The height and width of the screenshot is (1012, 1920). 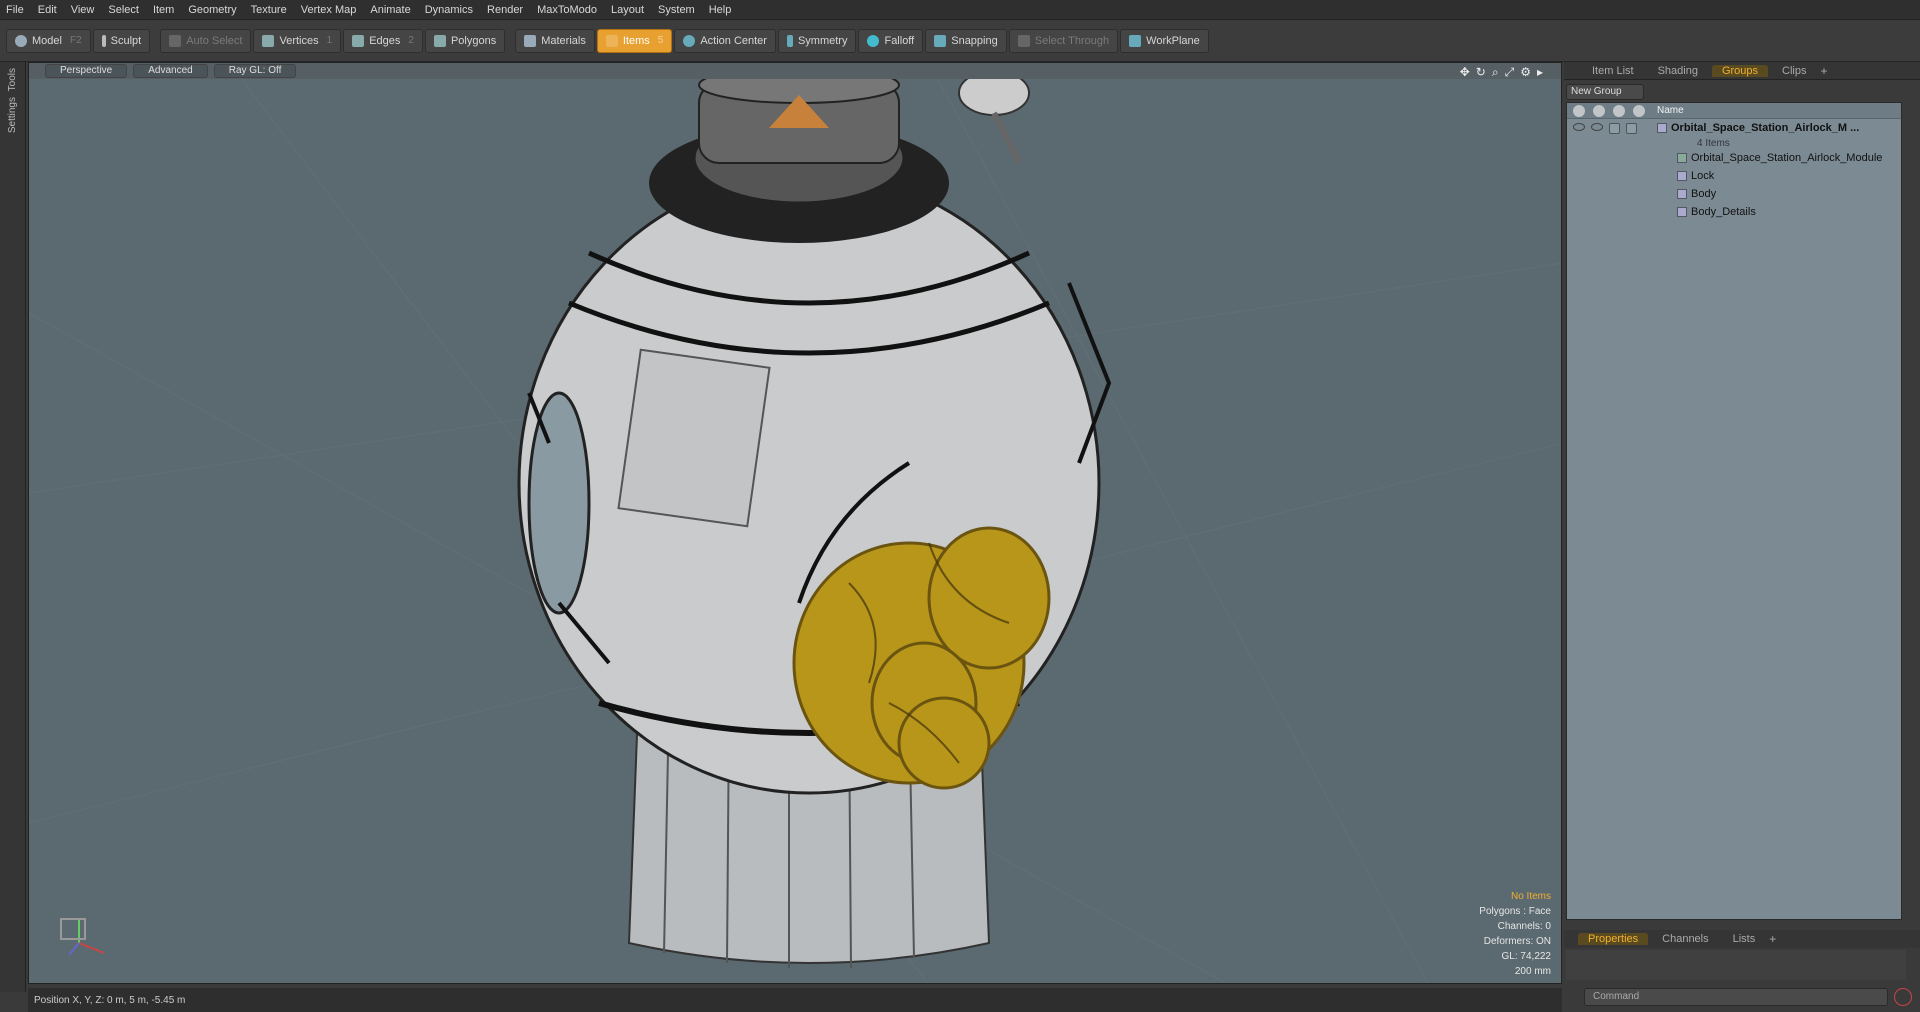 What do you see at coordinates (163, 10) in the screenshot?
I see `menu-item: Item` at bounding box center [163, 10].